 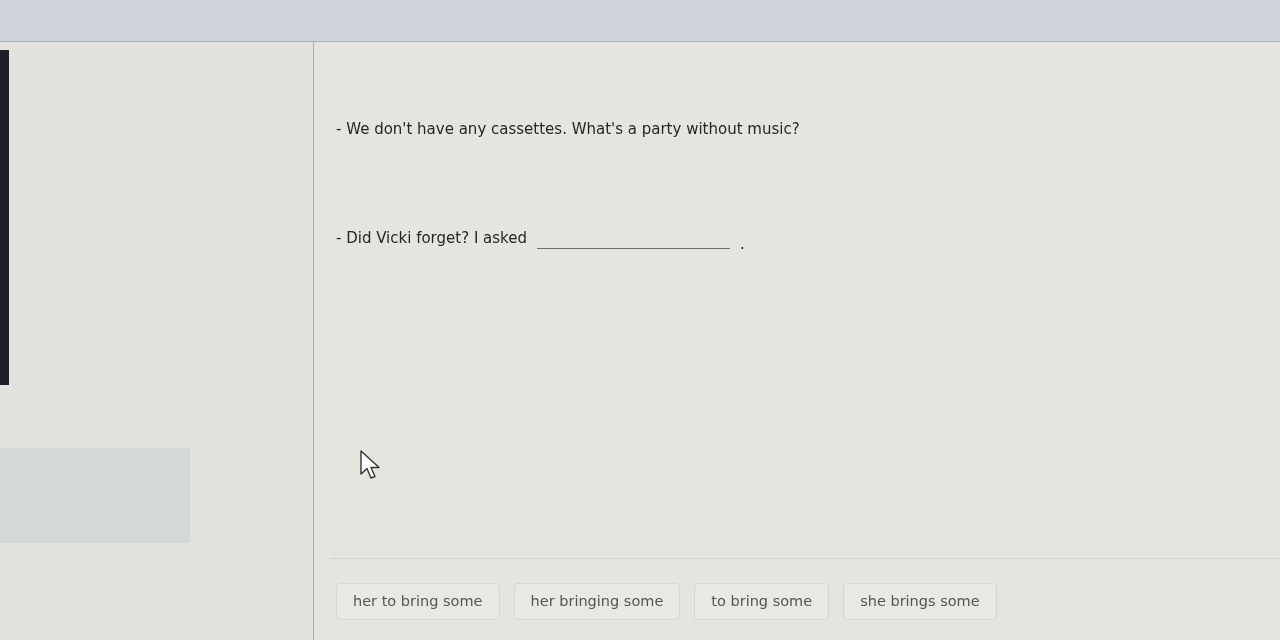 I want to click on dialogue-line: - Did Vicki forget? I asked, so click(x=431, y=238).